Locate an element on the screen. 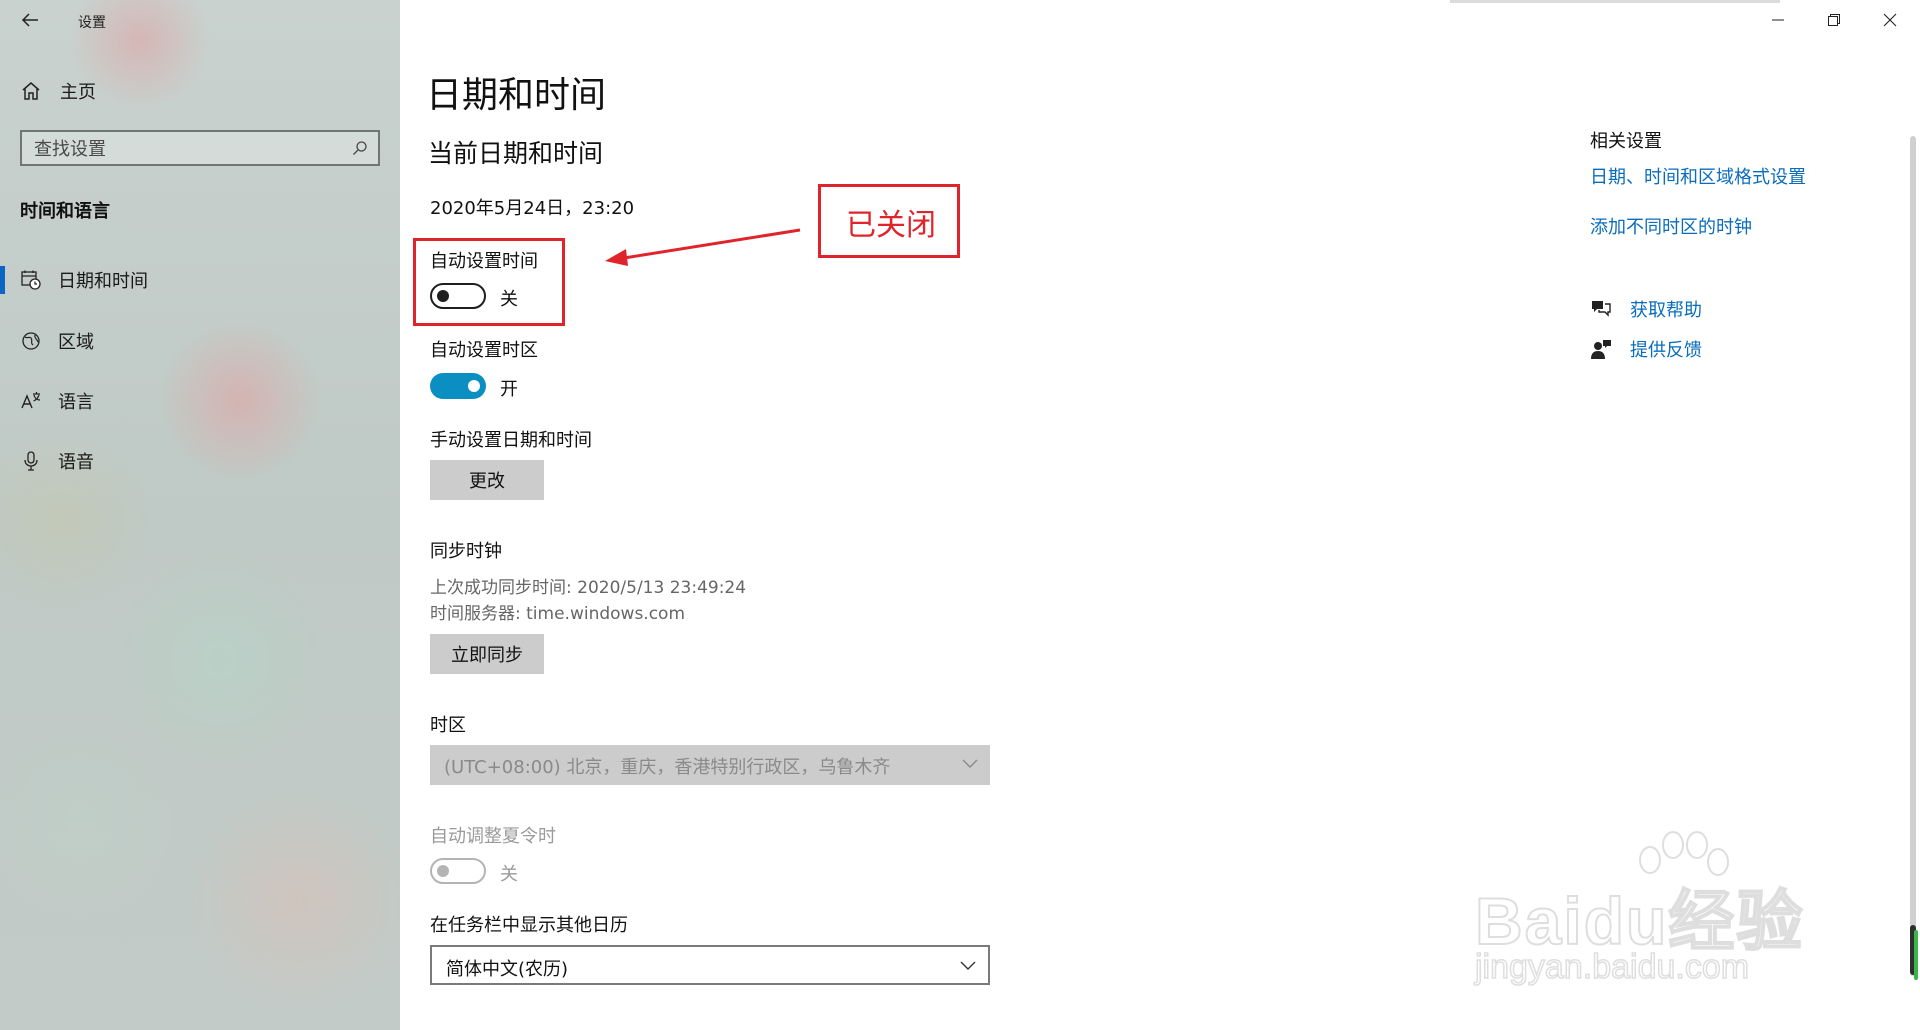 The height and width of the screenshot is (1030, 1920). sidebar-item-label: 语言 is located at coordinates (76, 402).